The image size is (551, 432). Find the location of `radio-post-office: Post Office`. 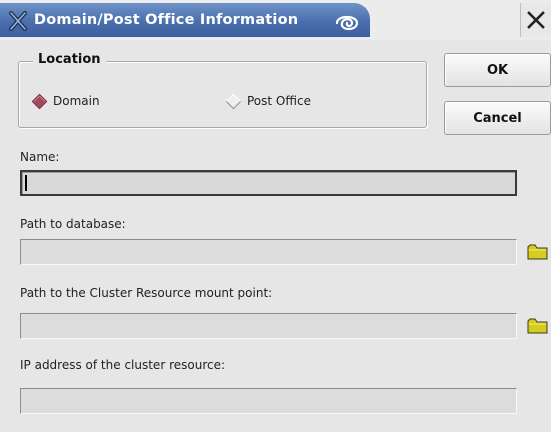

radio-post-office: Post Office is located at coordinates (268, 101).